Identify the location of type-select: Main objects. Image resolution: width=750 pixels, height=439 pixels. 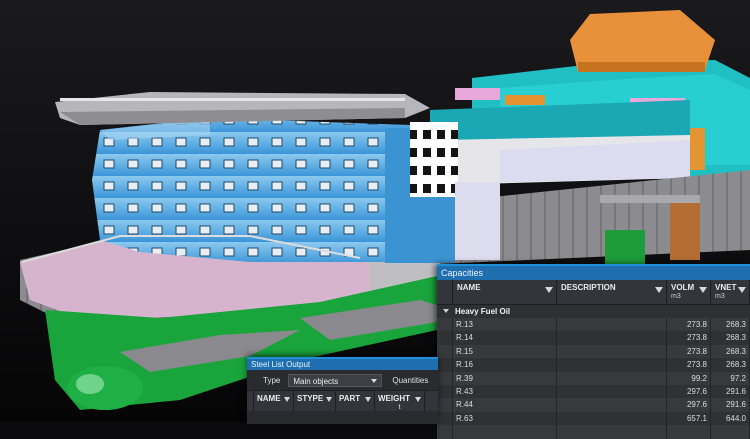
(335, 380).